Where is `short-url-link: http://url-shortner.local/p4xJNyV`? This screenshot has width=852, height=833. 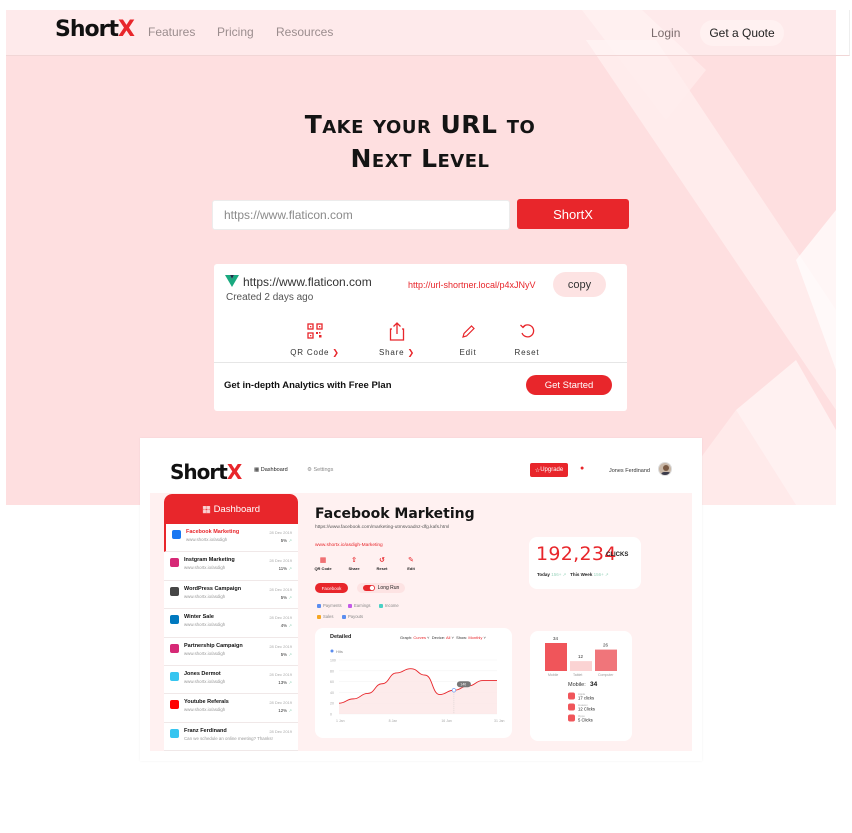
short-url-link: http://url-shortner.local/p4xJNyV is located at coordinates (472, 285).